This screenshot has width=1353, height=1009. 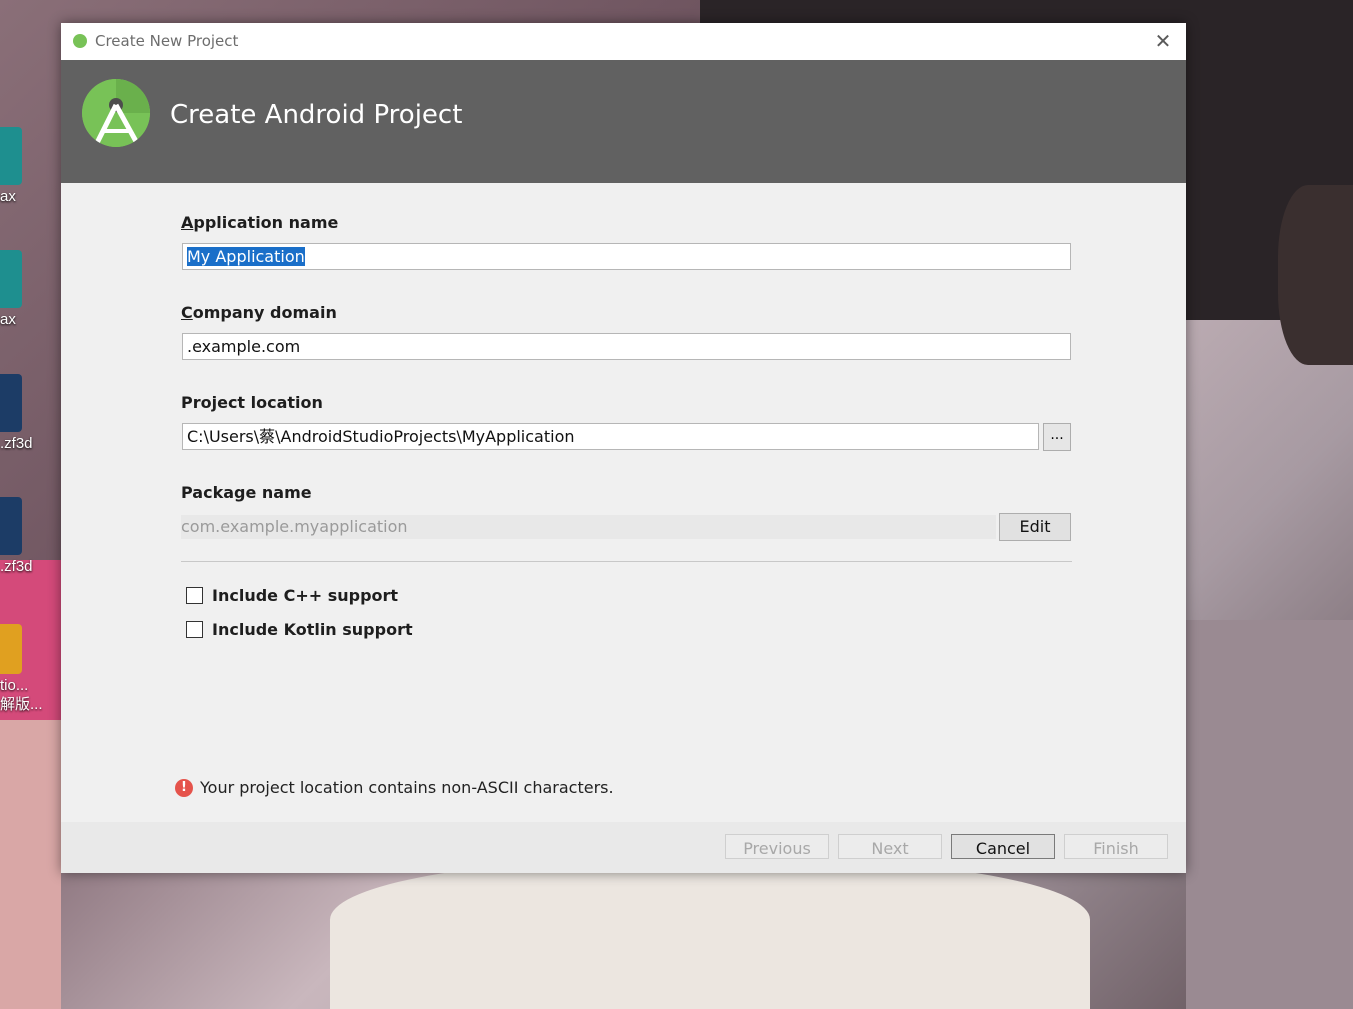 What do you see at coordinates (588, 527) in the screenshot?
I see `package-name-value: com.example.myapplication` at bounding box center [588, 527].